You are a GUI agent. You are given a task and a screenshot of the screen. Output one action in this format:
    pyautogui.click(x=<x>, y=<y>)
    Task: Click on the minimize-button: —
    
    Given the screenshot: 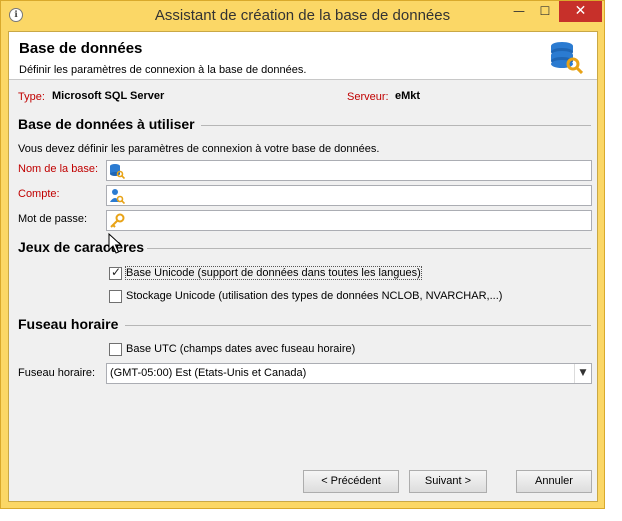 What is the action you would take?
    pyautogui.click(x=519, y=11)
    